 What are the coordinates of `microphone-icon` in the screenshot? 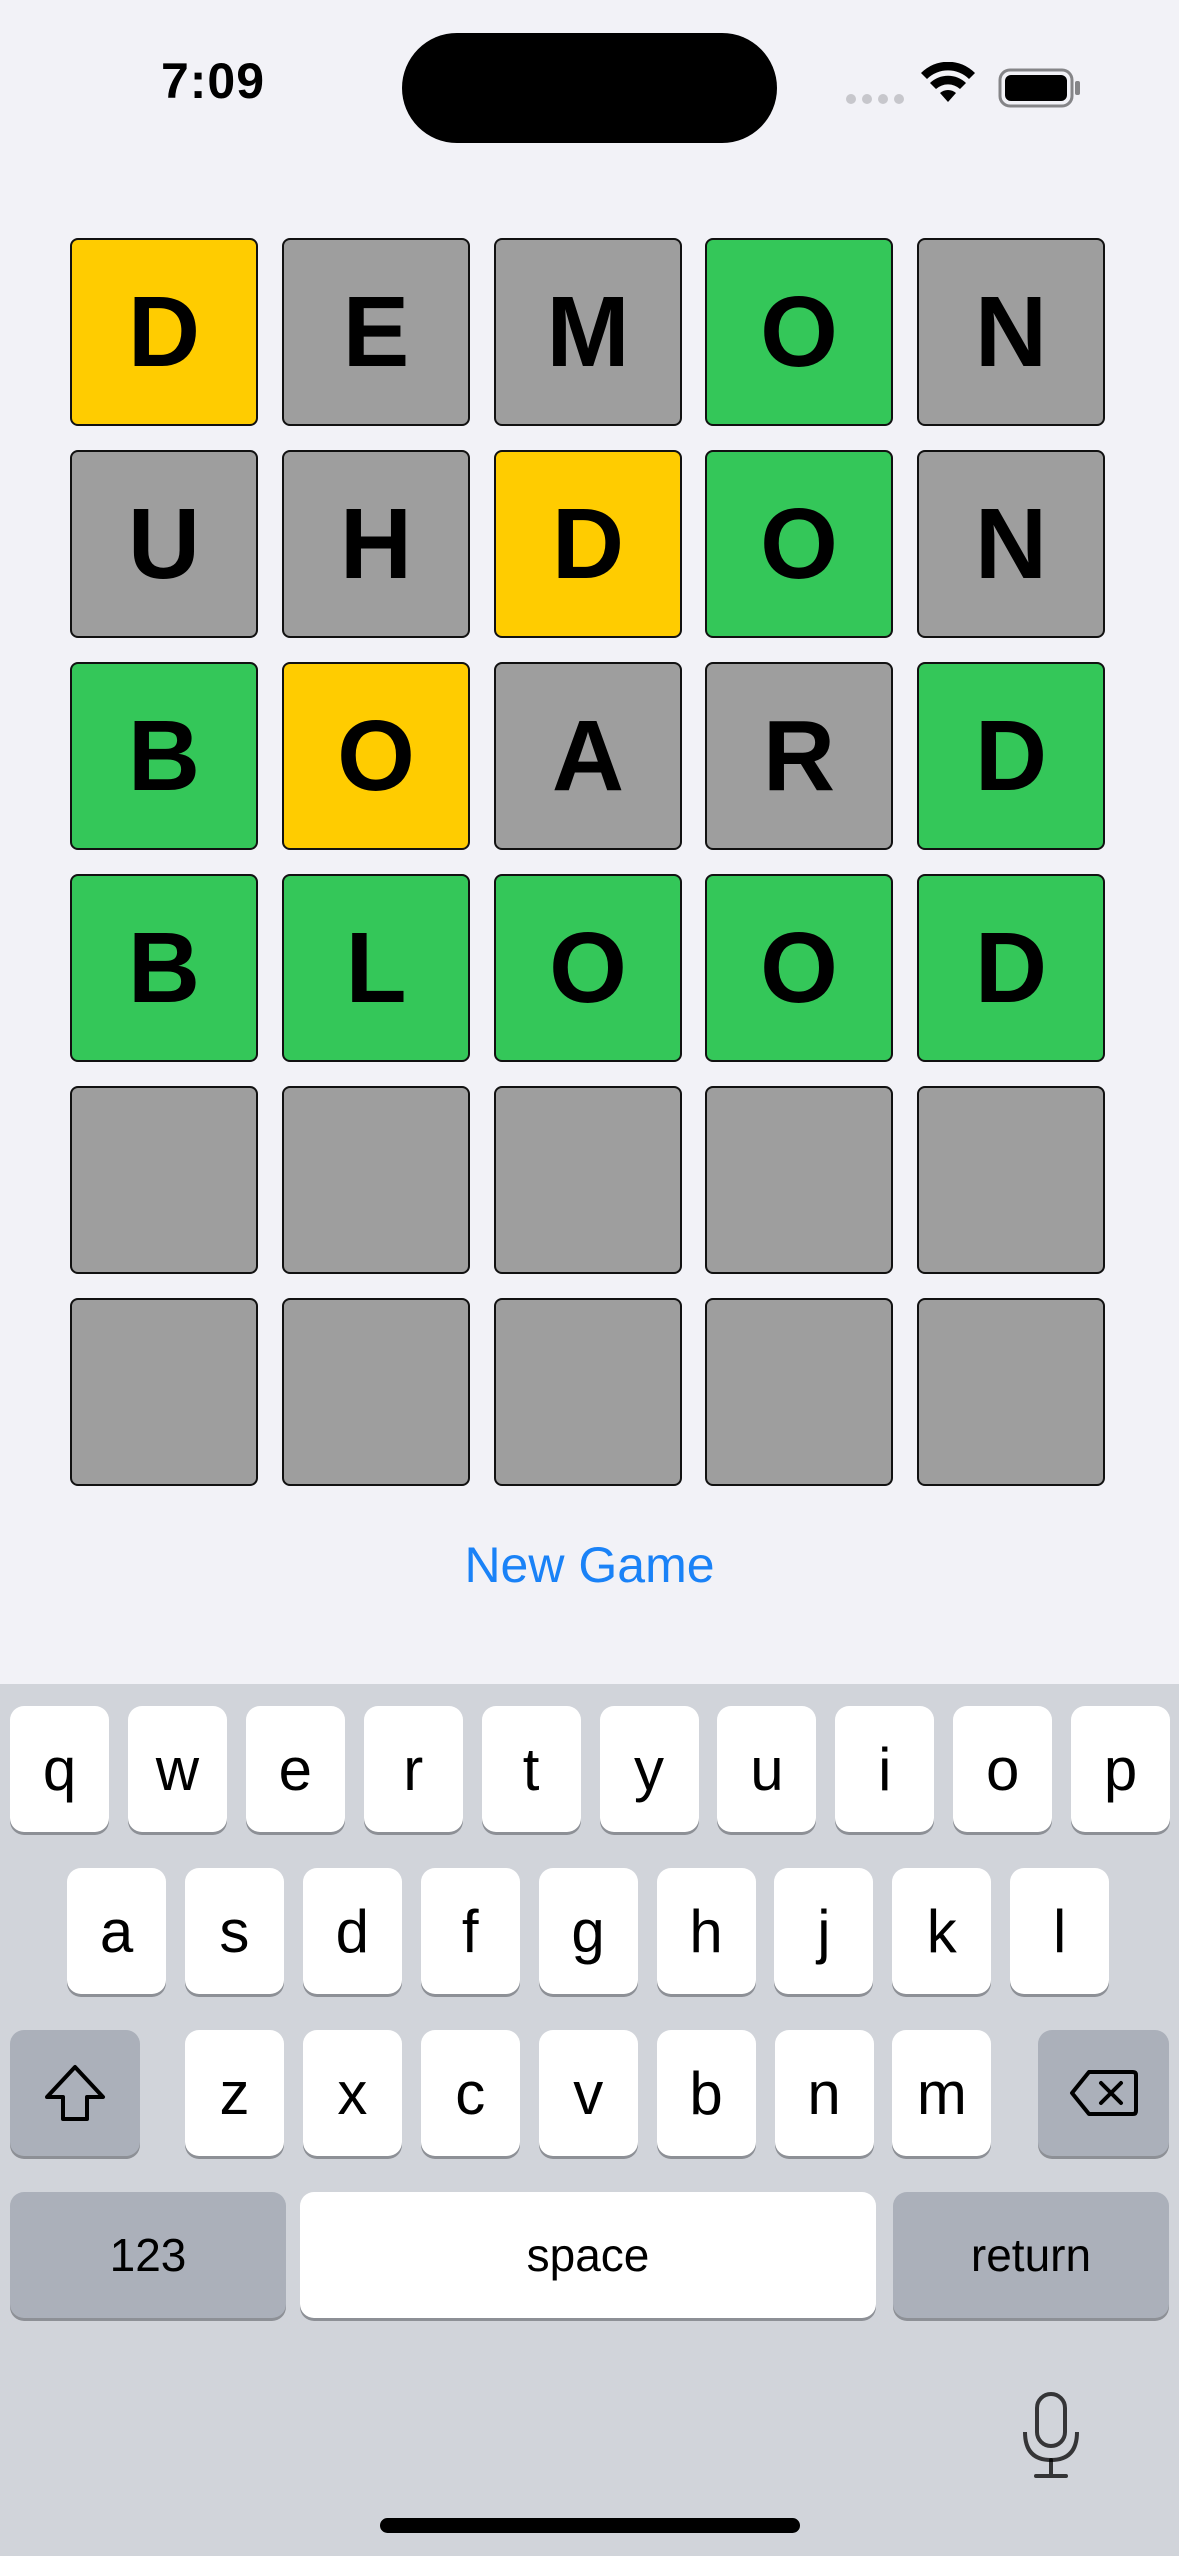 It's located at (1051, 2436).